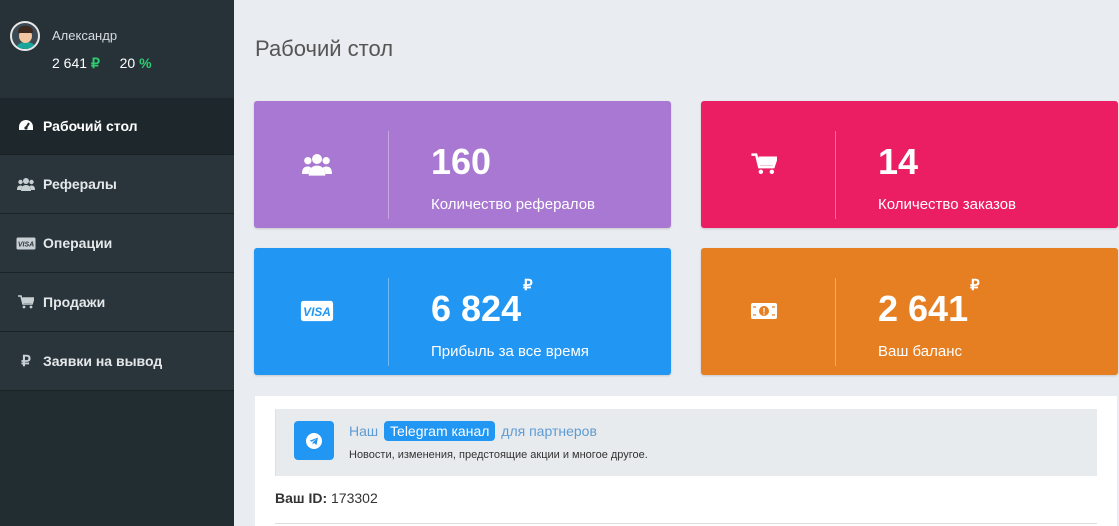  Describe the element at coordinates (145, 63) in the screenshot. I see `percent-icon: %` at that location.